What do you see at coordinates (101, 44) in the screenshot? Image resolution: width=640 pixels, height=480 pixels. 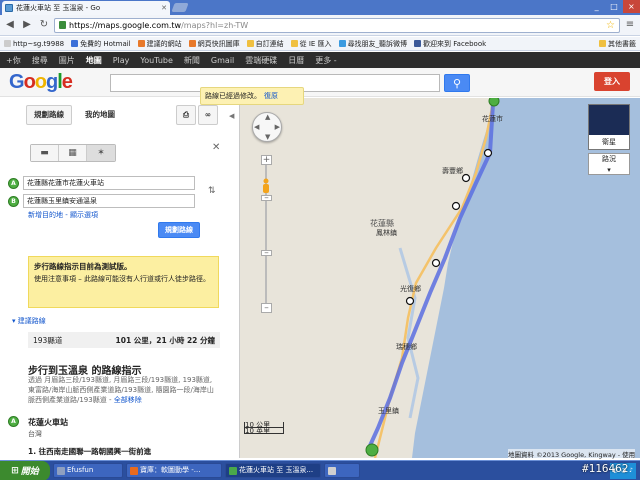 I see `bookmark-item: 免費的 Hotmail` at bounding box center [101, 44].